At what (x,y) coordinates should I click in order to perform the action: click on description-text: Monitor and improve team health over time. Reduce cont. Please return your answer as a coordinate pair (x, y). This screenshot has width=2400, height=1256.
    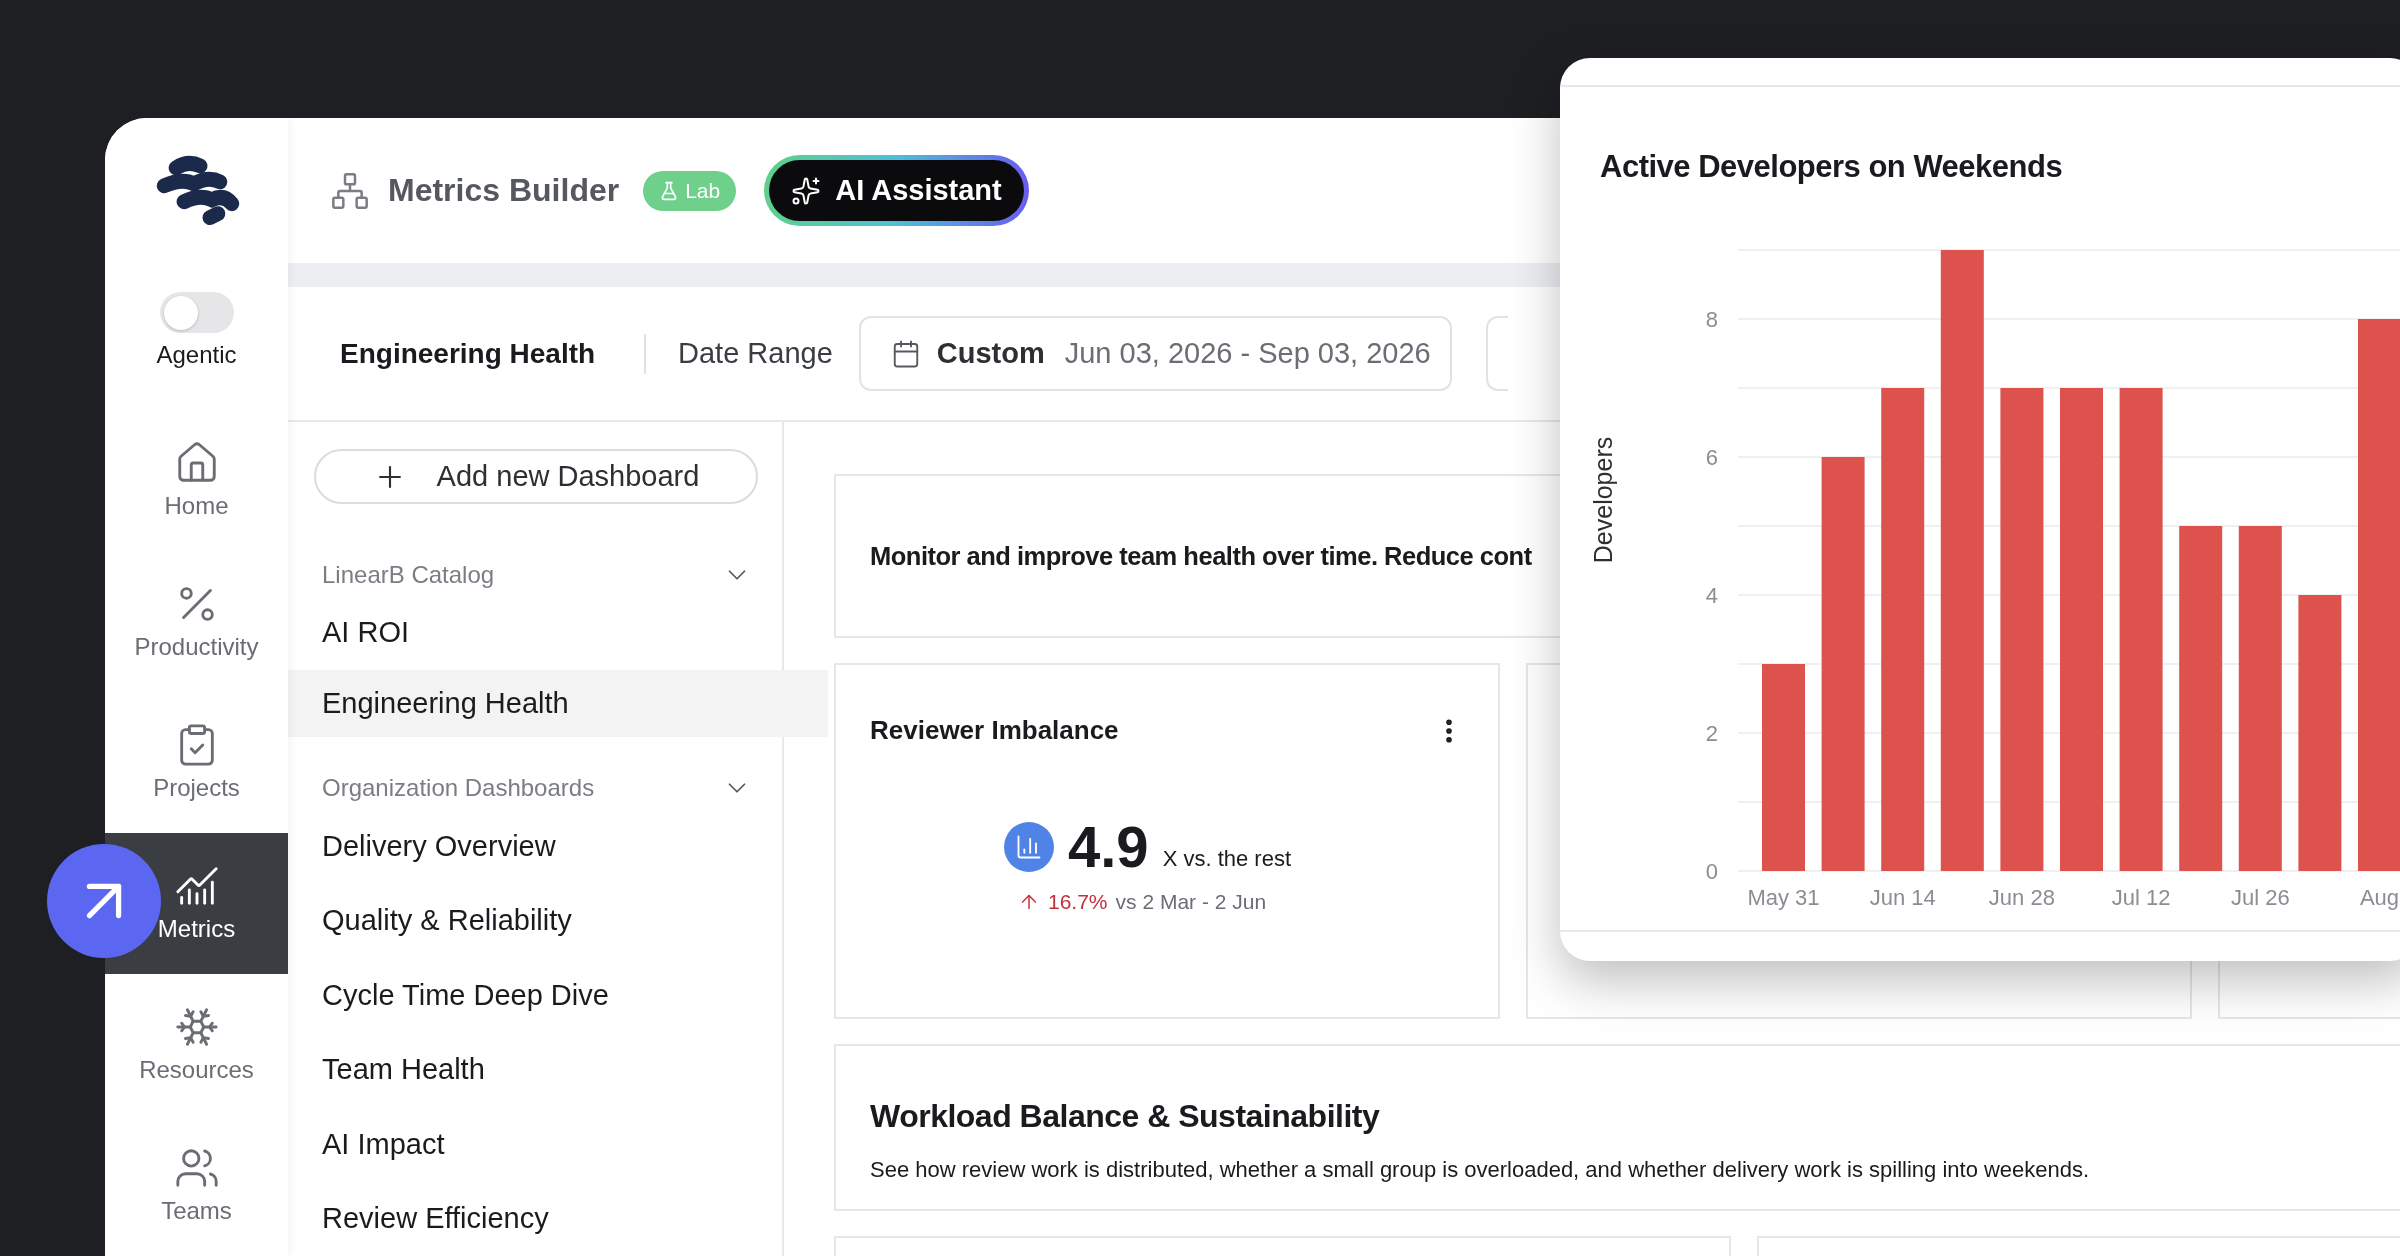
    Looking at the image, I should click on (1201, 556).